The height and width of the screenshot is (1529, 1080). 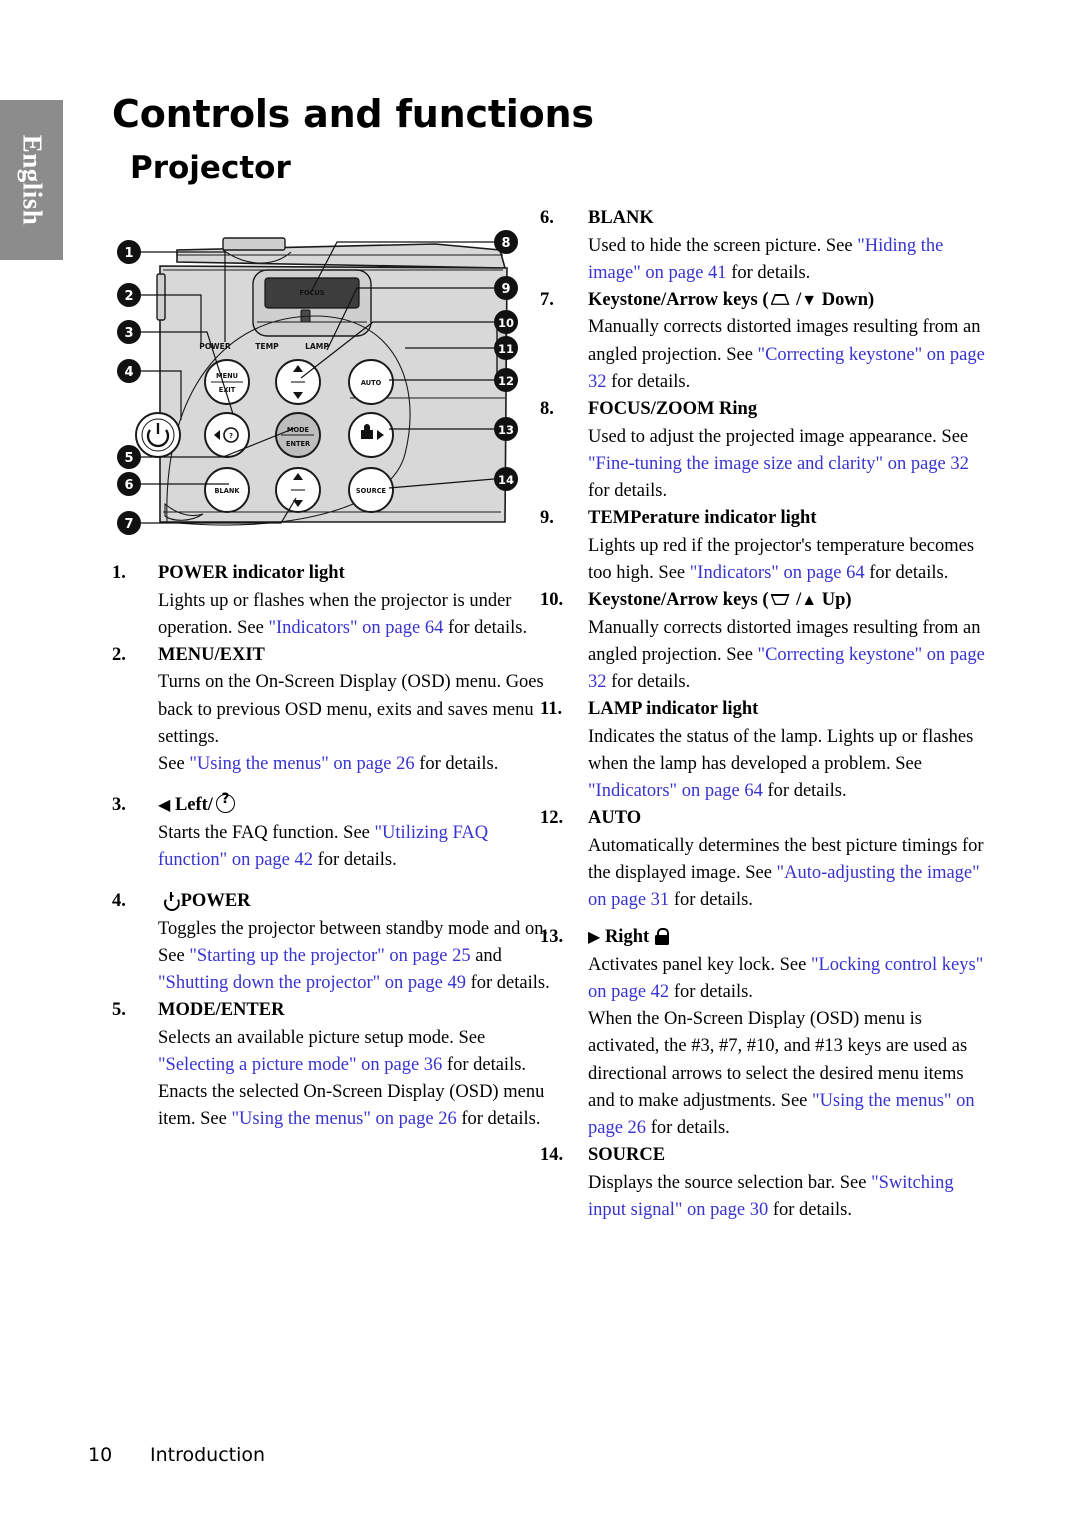 I want to click on power-symbol-icon, so click(x=171, y=900).